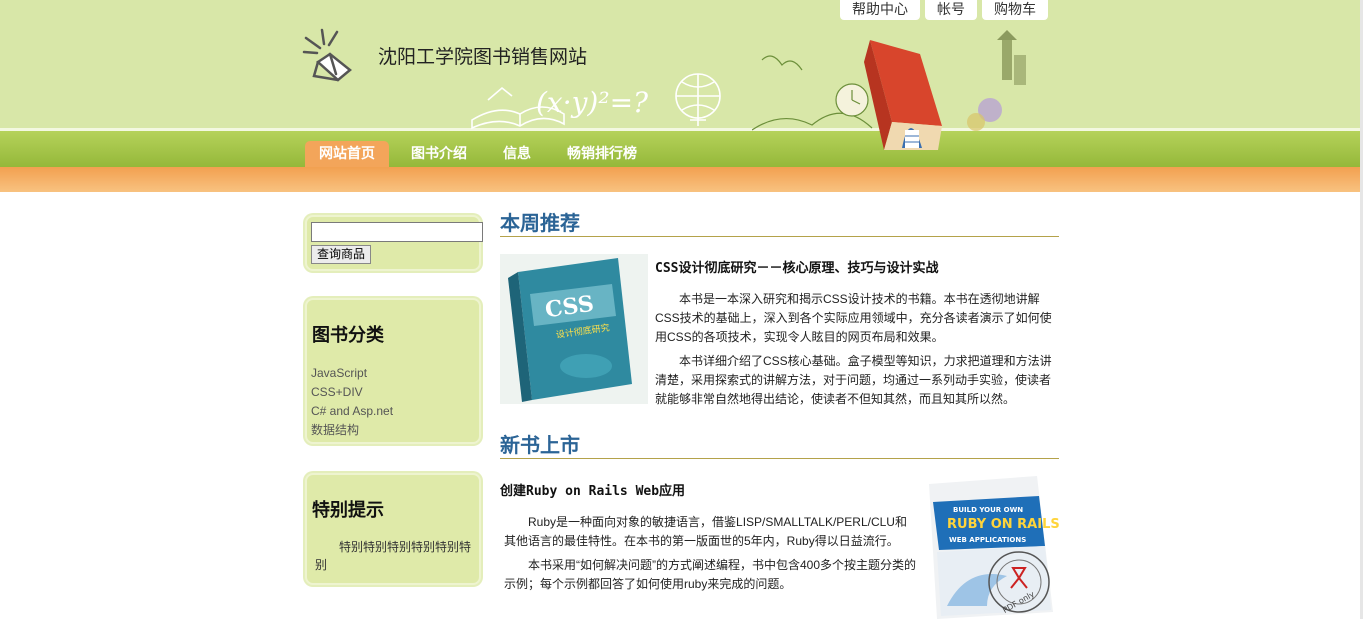 This screenshot has height=619, width=1363. Describe the element at coordinates (517, 154) in the screenshot. I see `nav-info: 信息` at that location.